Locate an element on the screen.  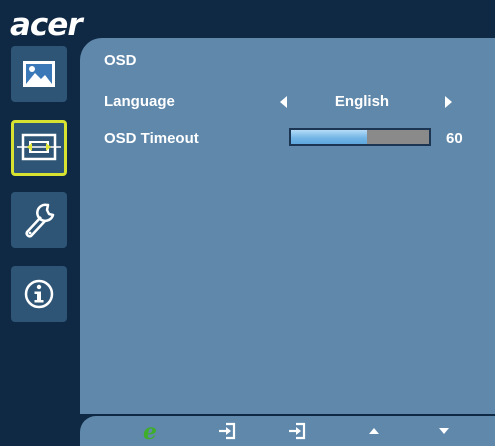
svg-text: e is located at coordinates (150, 431).